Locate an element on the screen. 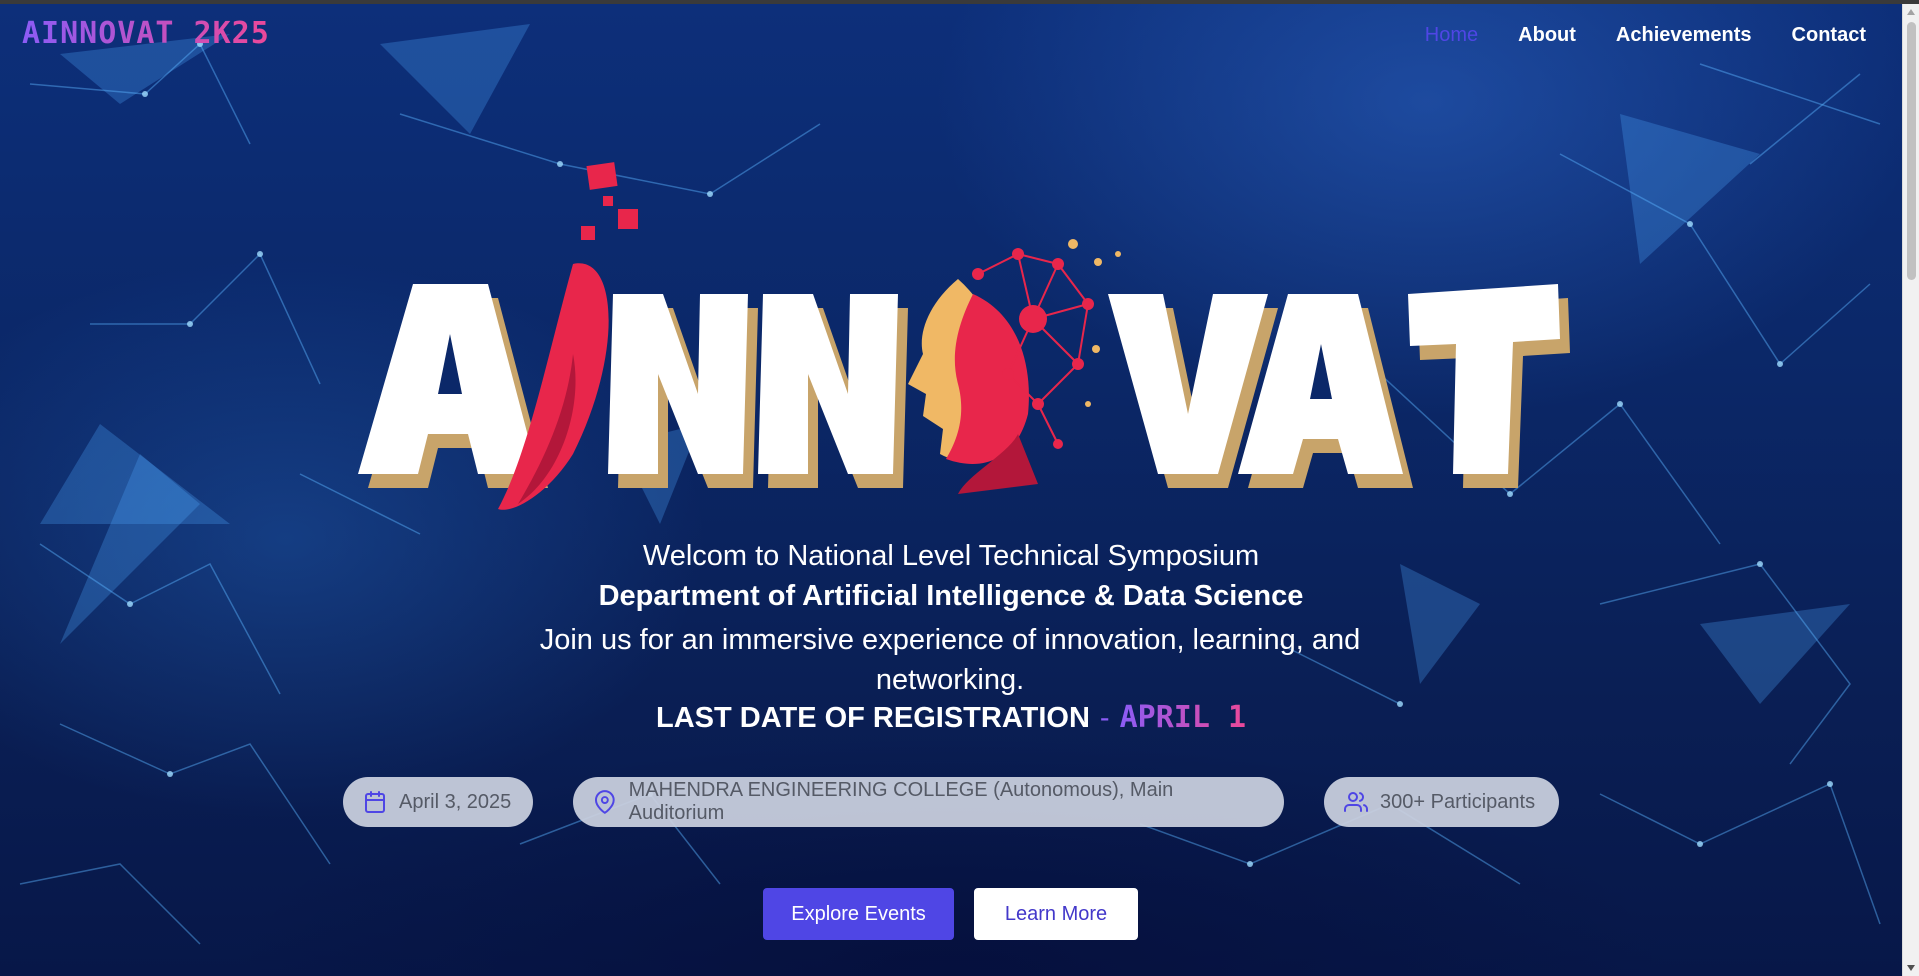  participants-badge: 300+ Participants is located at coordinates (1441, 802).